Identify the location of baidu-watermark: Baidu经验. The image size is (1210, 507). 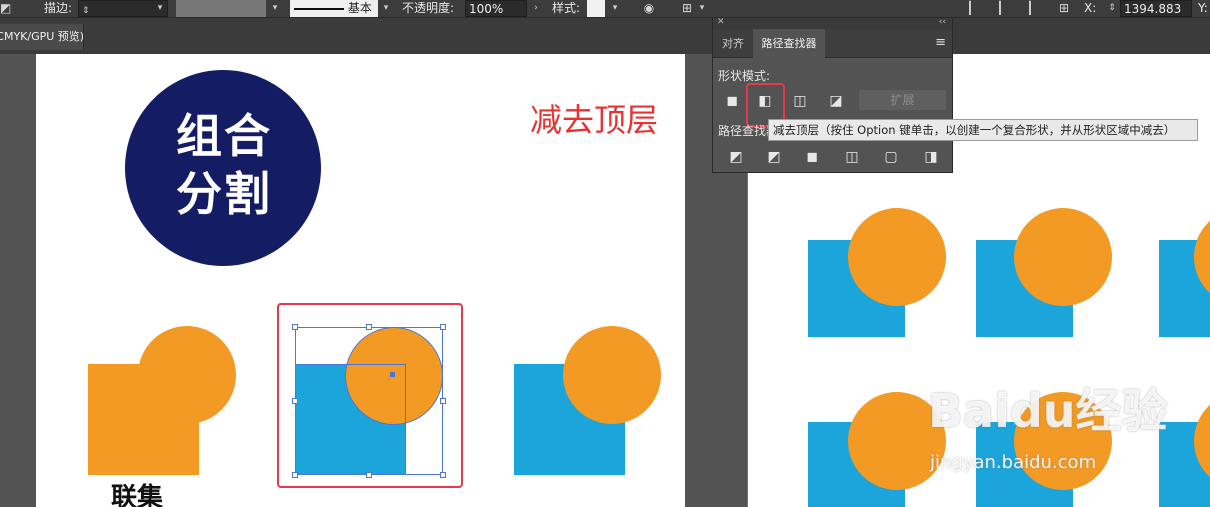
(1048, 411).